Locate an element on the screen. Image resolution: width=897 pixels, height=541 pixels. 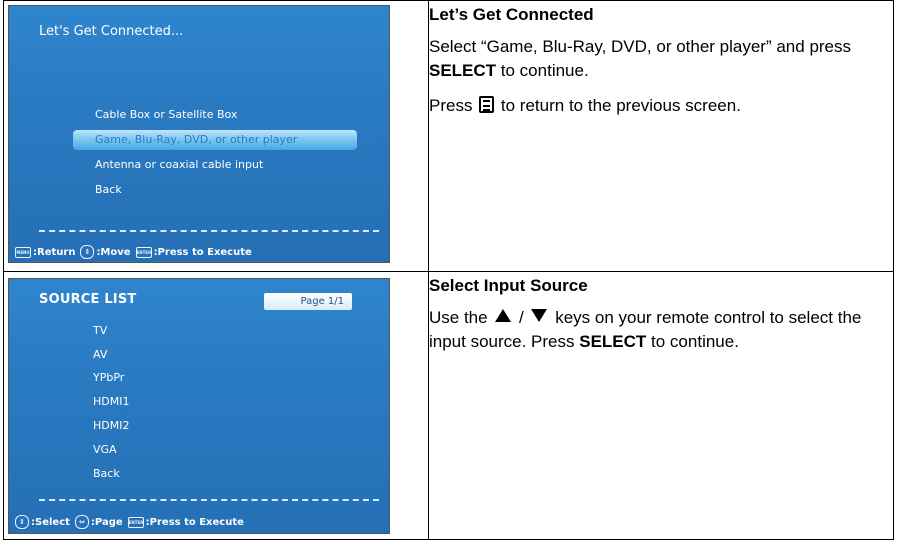
source-item-hdmi1: HDMI1 is located at coordinates (215, 402).